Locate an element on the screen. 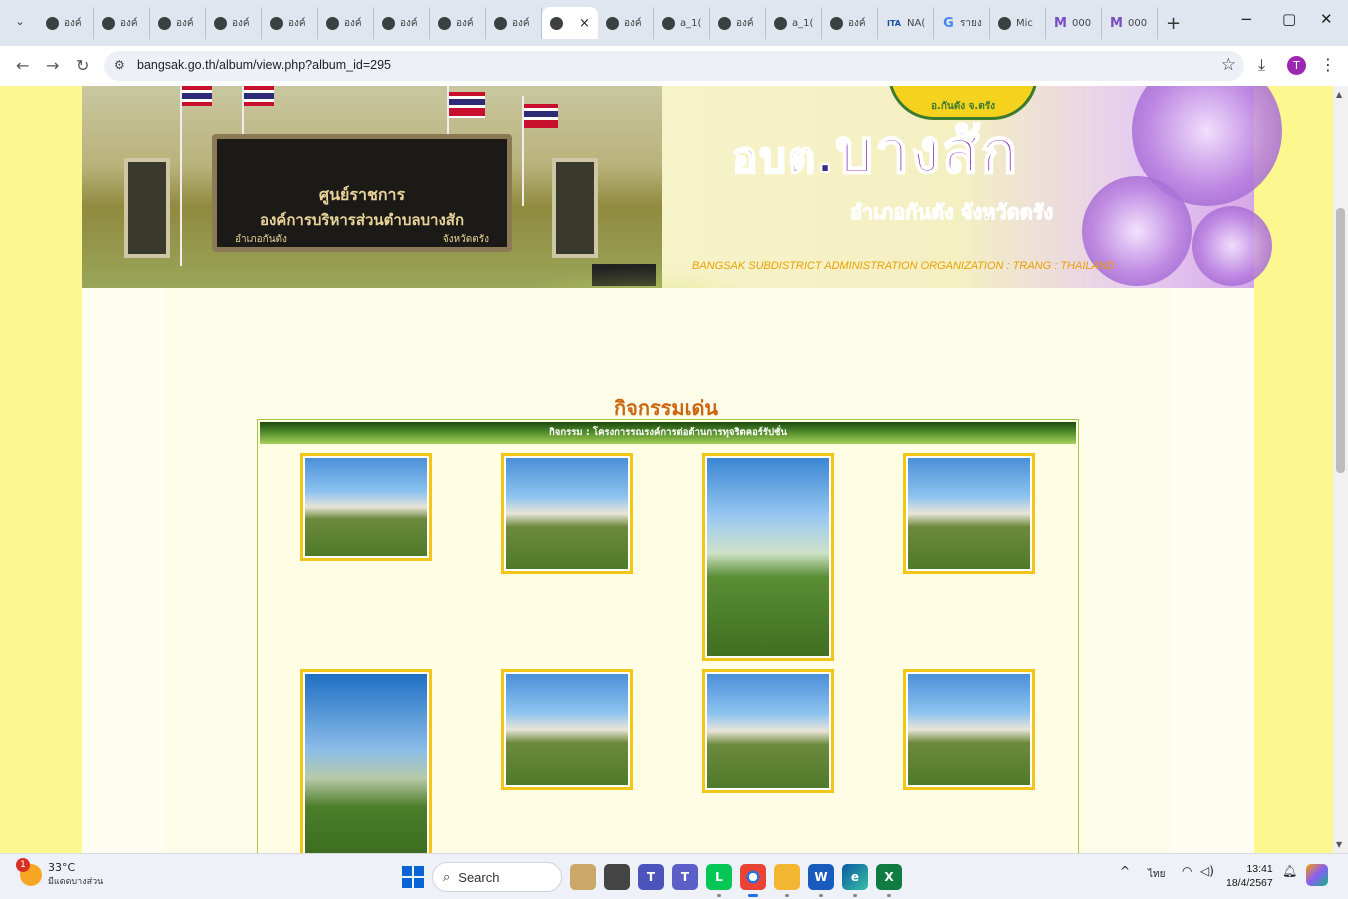  input-language: ไทย is located at coordinates (1156, 874).